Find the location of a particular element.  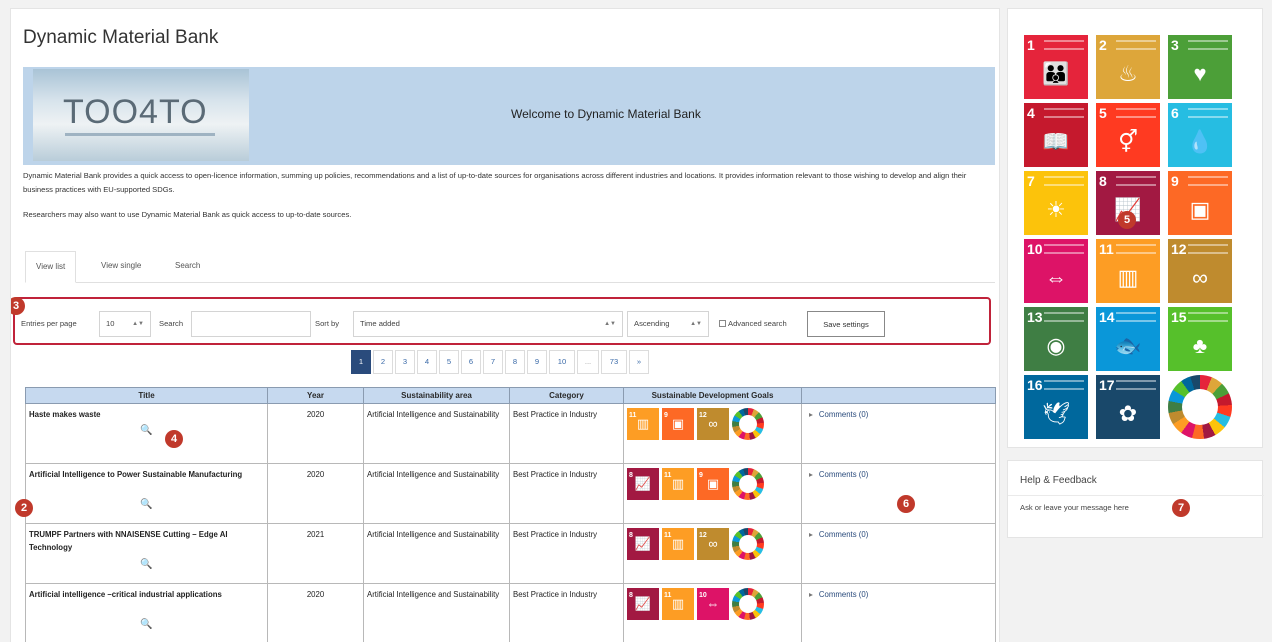

sort-order-select: Ascending ▲▼ is located at coordinates (668, 324).